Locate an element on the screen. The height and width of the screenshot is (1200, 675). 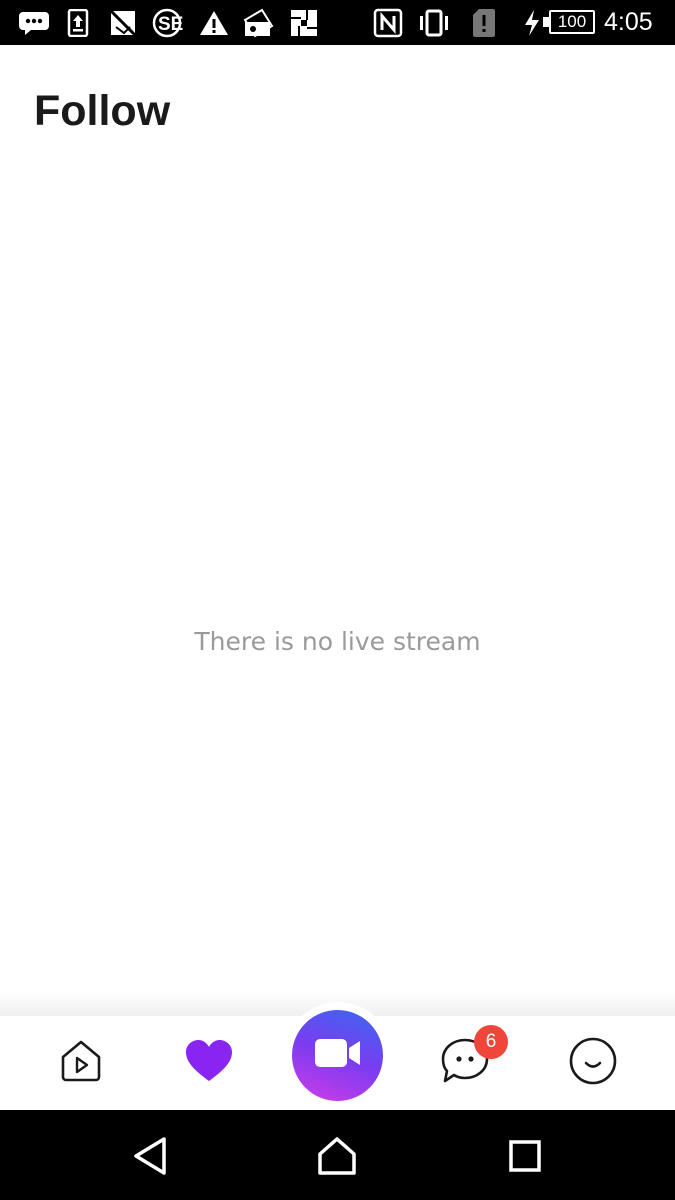
status-bar: SE 100 4:05 is located at coordinates (337, 22).